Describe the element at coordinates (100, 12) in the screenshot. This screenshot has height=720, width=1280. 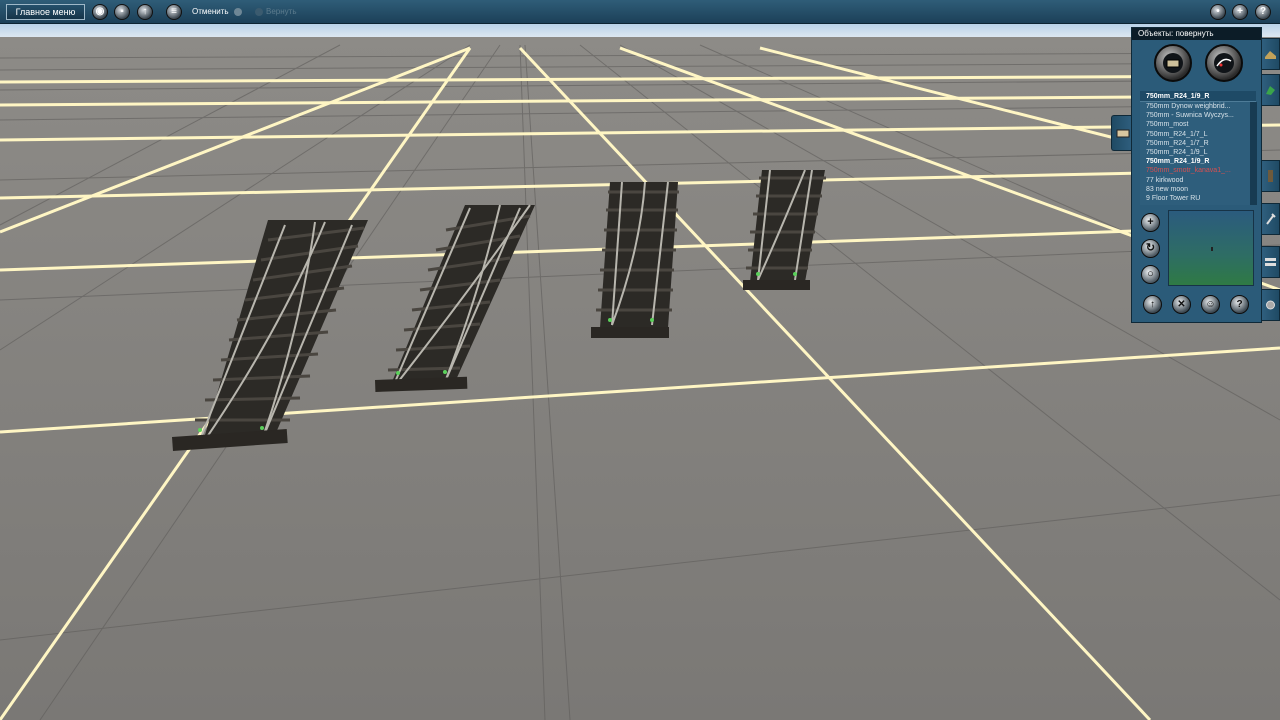
I see `globe-icon: ◉` at that location.